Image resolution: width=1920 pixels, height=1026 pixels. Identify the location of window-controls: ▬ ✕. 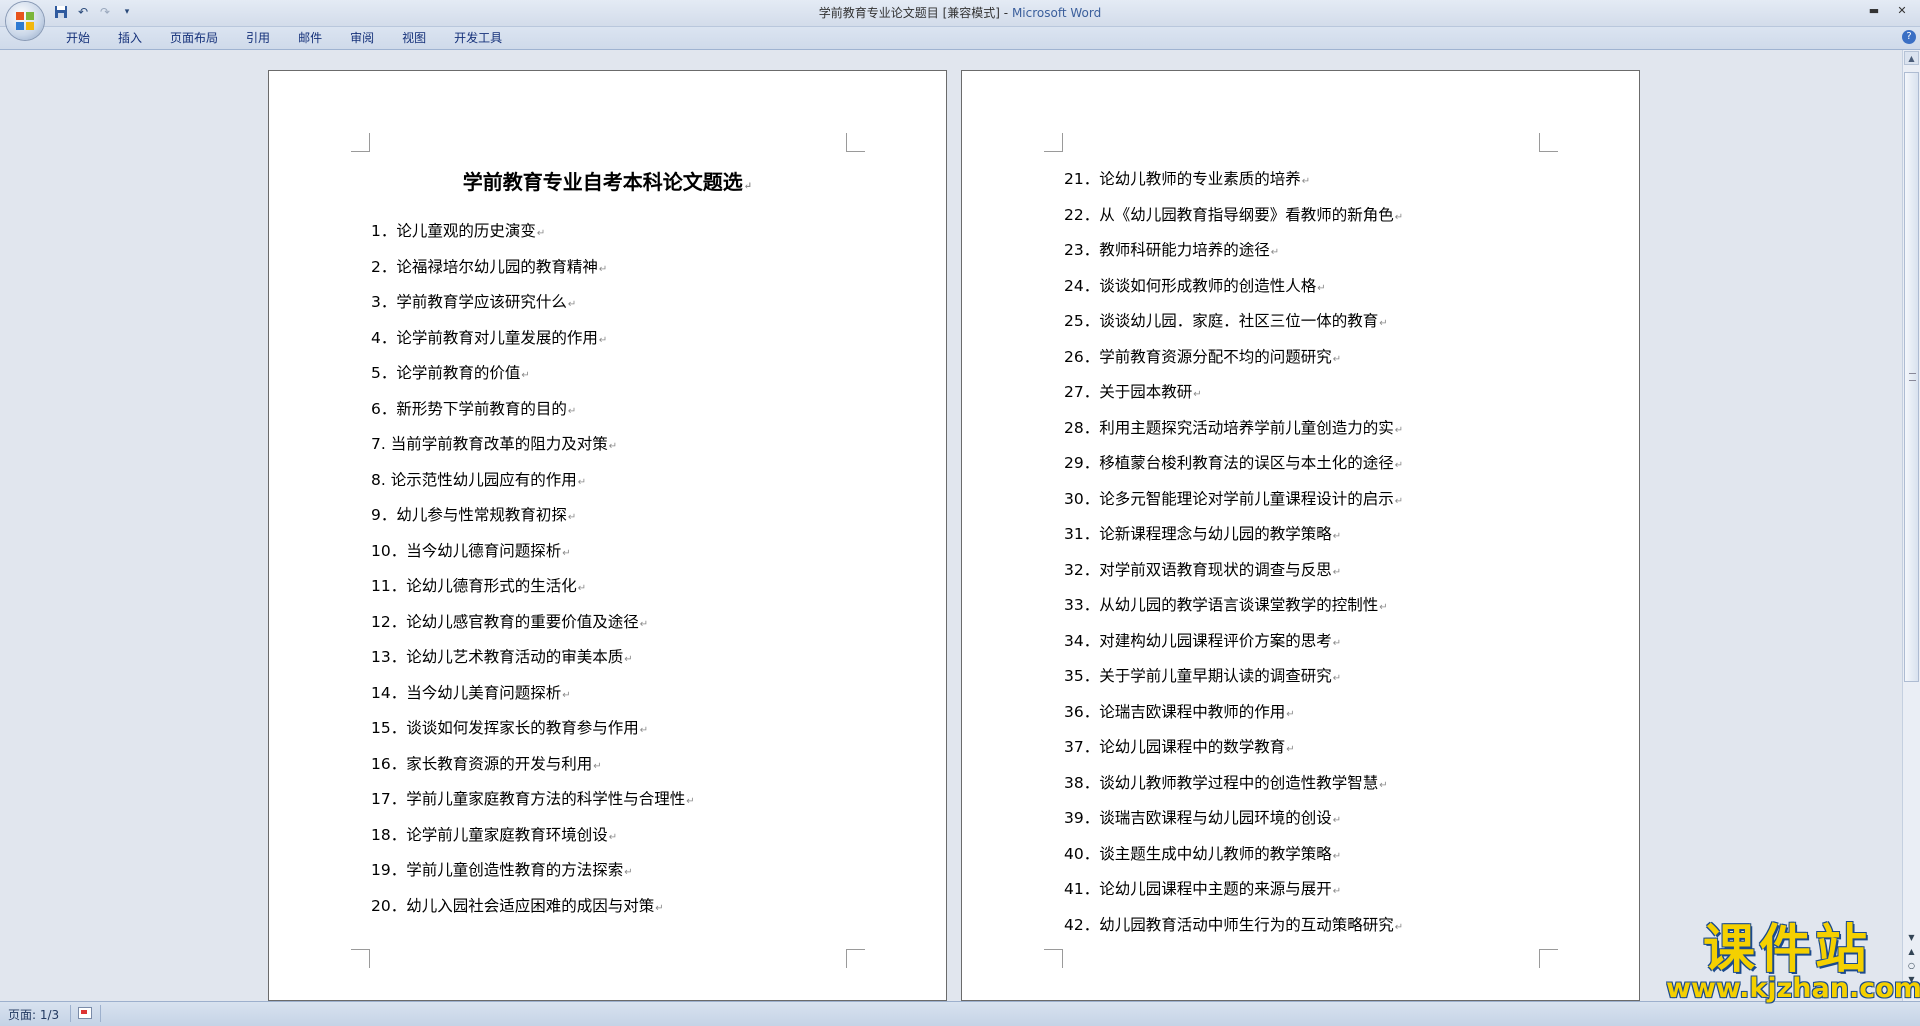
(1888, 10).